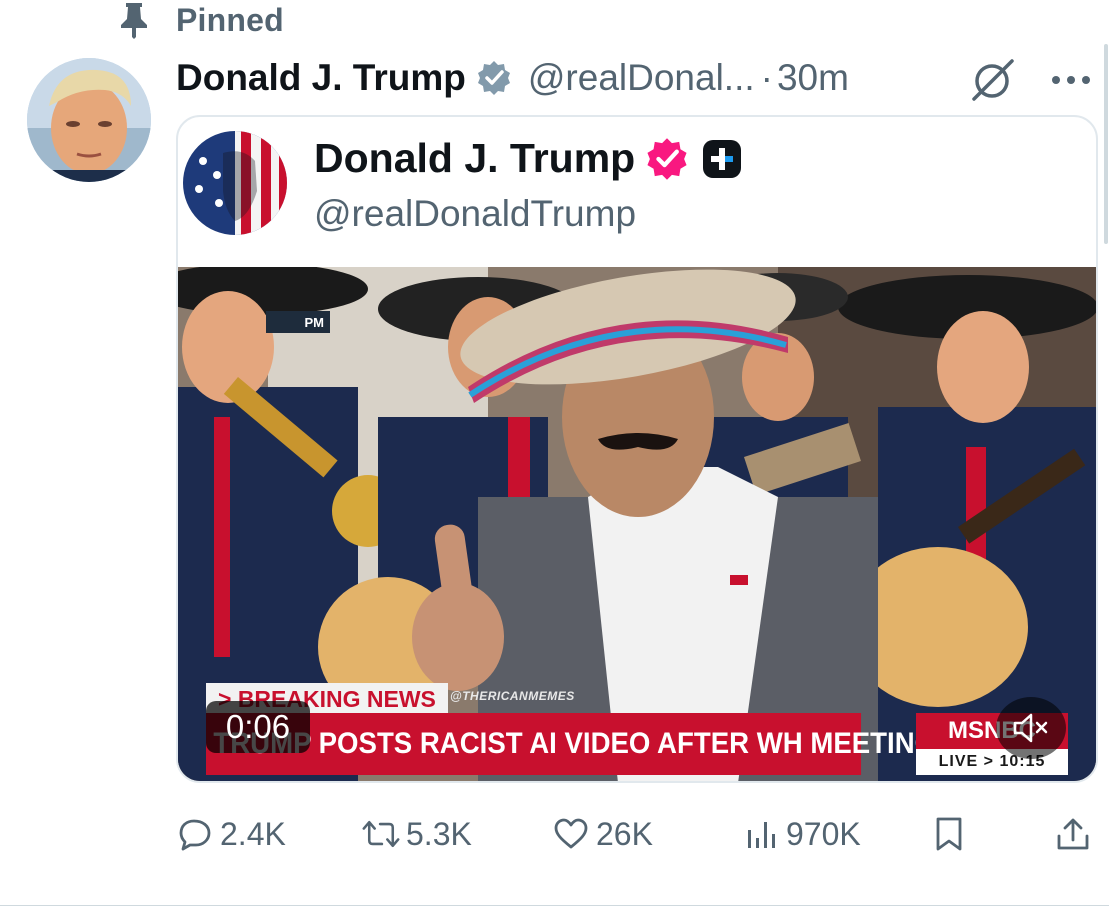 This screenshot has height=917, width=1109. I want to click on quoted-author-handle: @realDonaldTrump, so click(475, 214).